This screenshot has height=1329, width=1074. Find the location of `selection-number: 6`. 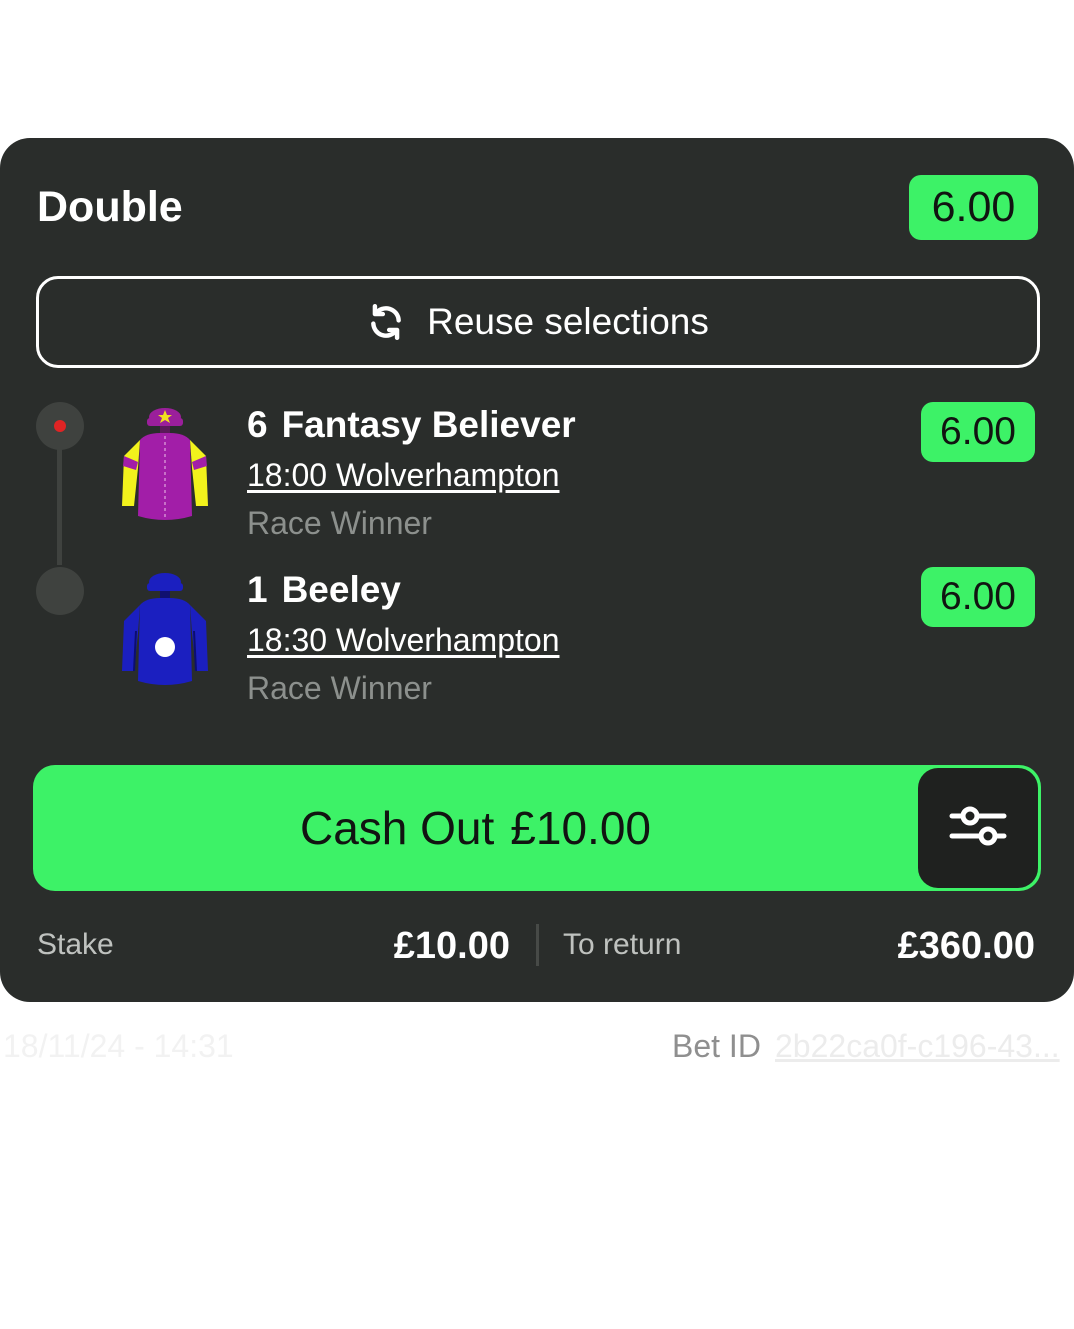

selection-number: 6 is located at coordinates (257, 424).